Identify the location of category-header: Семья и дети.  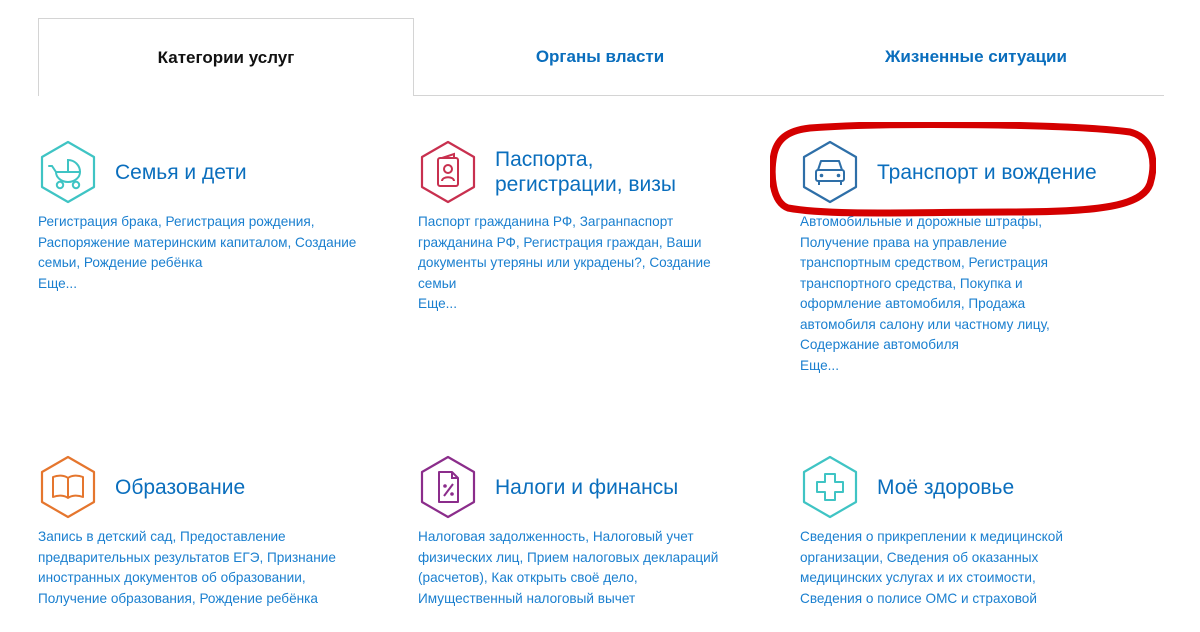
(203, 172).